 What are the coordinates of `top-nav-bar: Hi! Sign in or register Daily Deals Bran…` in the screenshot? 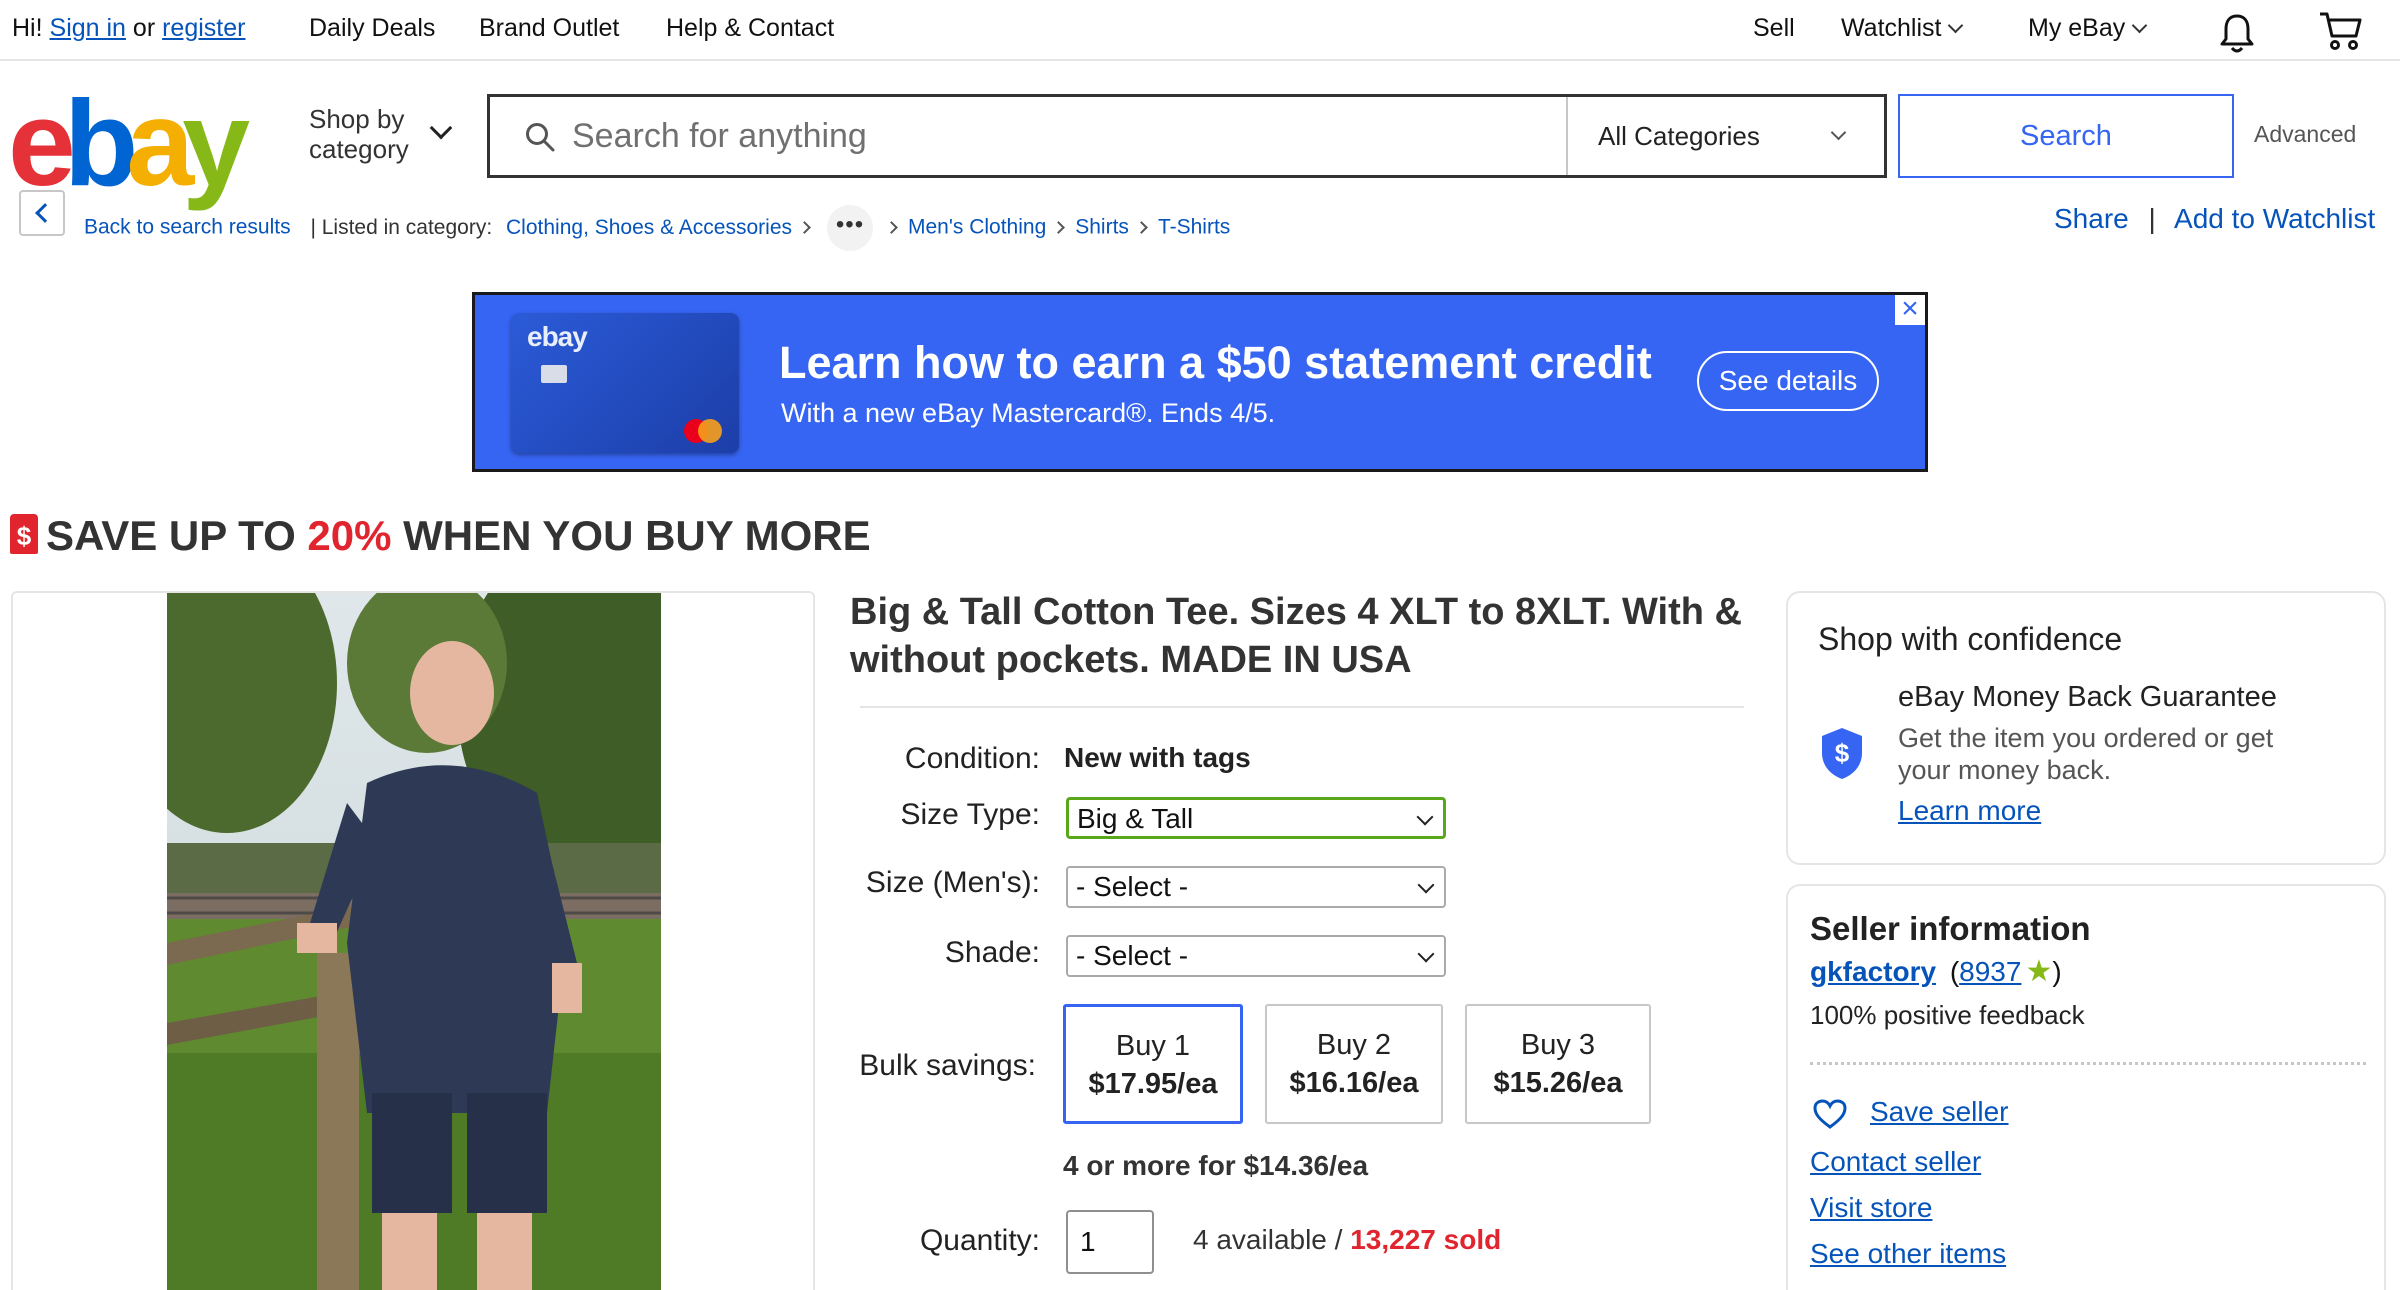 It's located at (1200, 30).